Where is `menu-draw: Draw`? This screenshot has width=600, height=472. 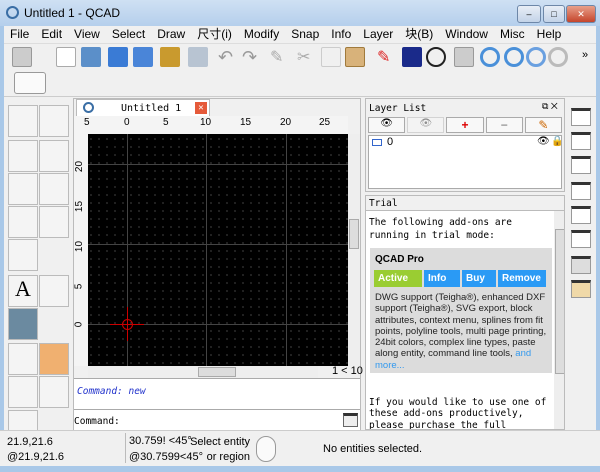 menu-draw: Draw is located at coordinates (171, 34).